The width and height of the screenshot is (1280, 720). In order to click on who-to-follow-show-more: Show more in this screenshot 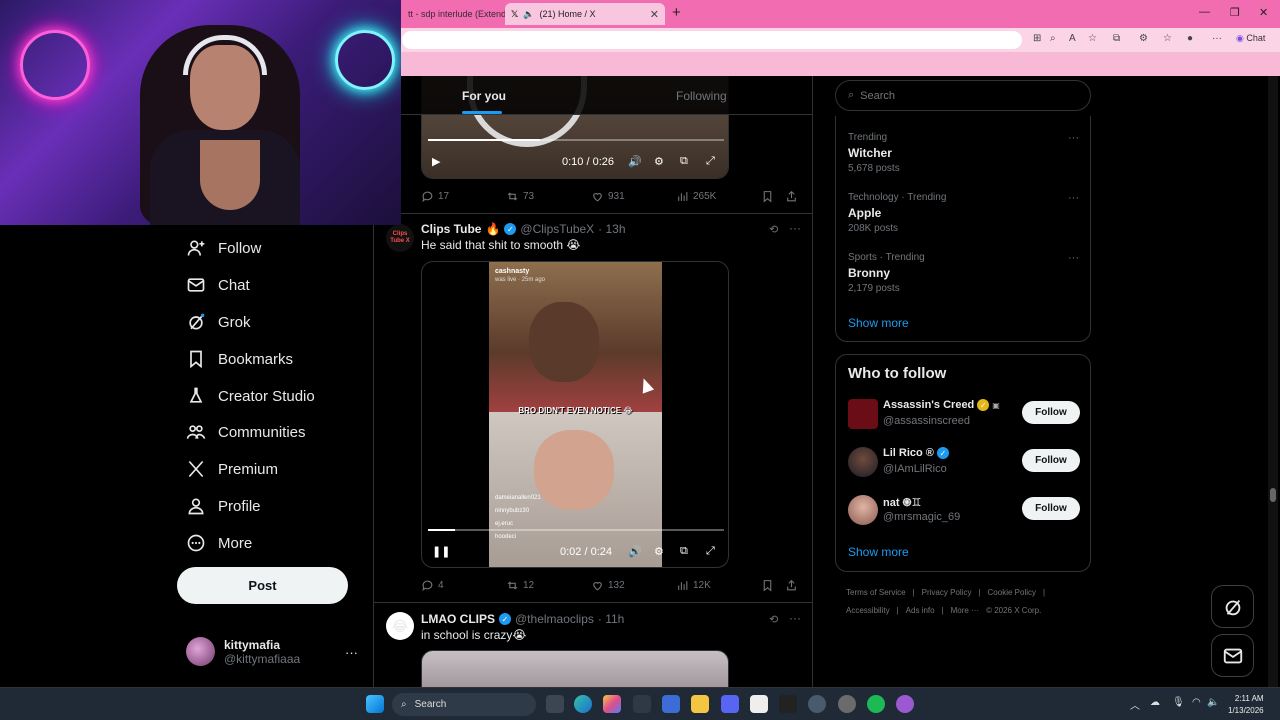, I will do `click(878, 552)`.